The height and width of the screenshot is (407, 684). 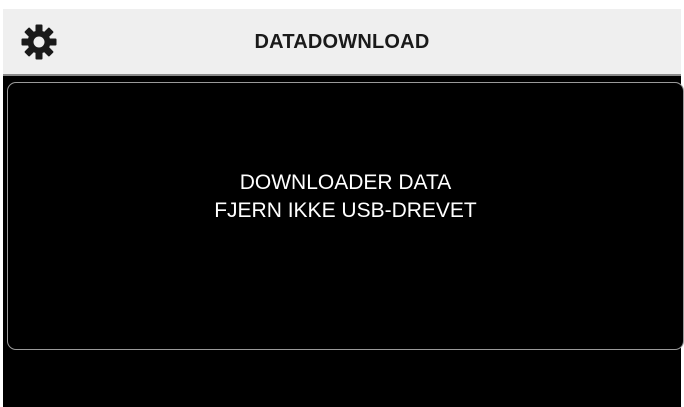 I want to click on status-message-line-2: FJERN IKKE USB-DREVET, so click(x=345, y=210).